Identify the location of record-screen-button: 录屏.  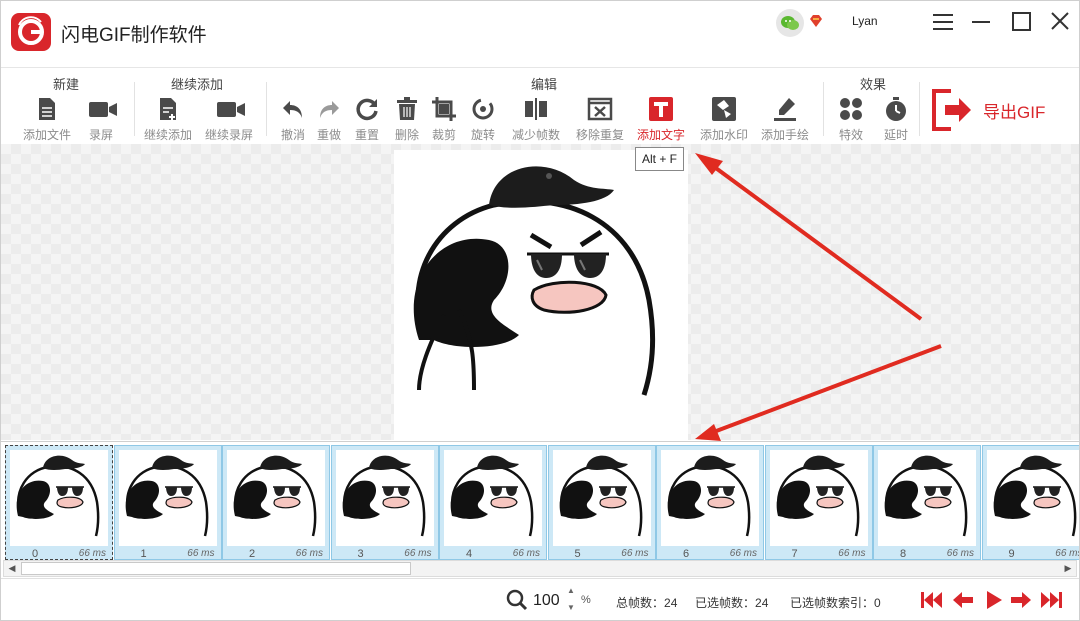
(101, 117).